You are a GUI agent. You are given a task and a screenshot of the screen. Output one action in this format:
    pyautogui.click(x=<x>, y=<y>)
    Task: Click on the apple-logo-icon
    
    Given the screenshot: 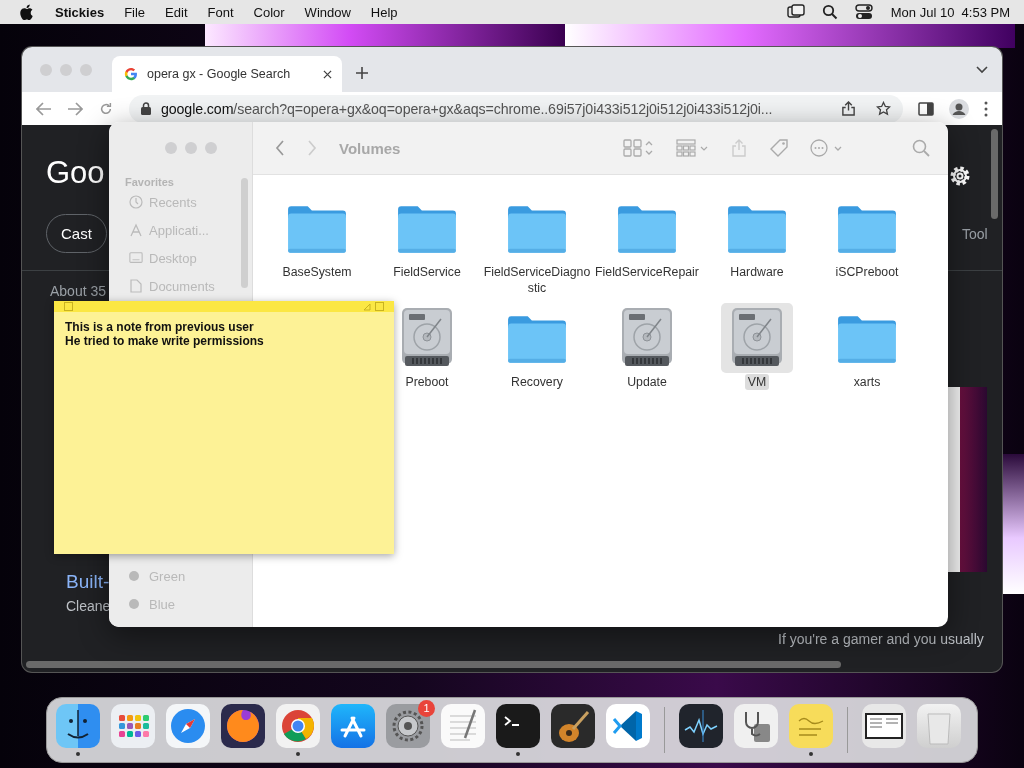 What is the action you would take?
    pyautogui.click(x=26, y=12)
    